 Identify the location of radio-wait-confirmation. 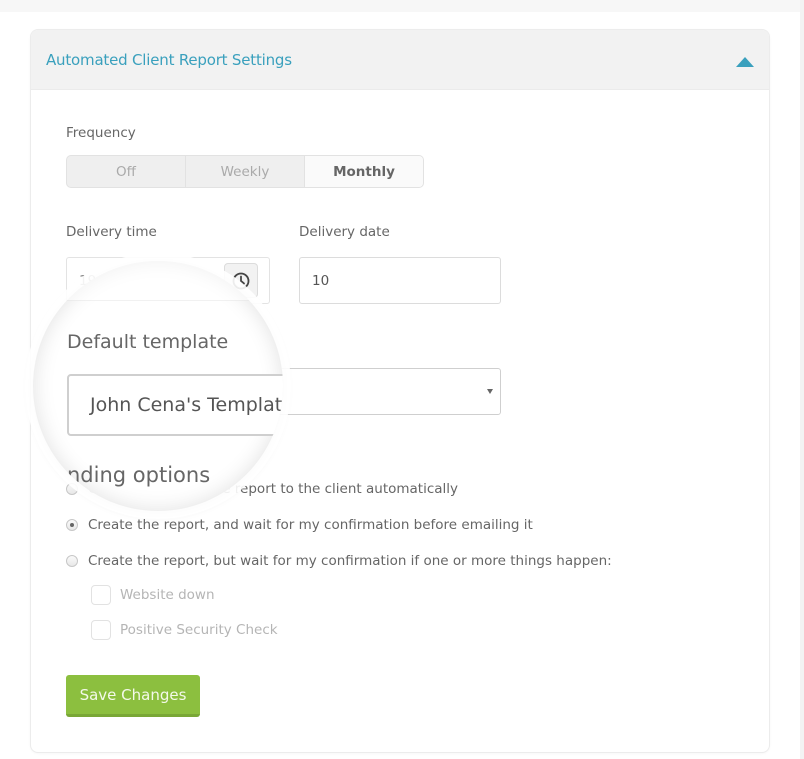
(72, 525).